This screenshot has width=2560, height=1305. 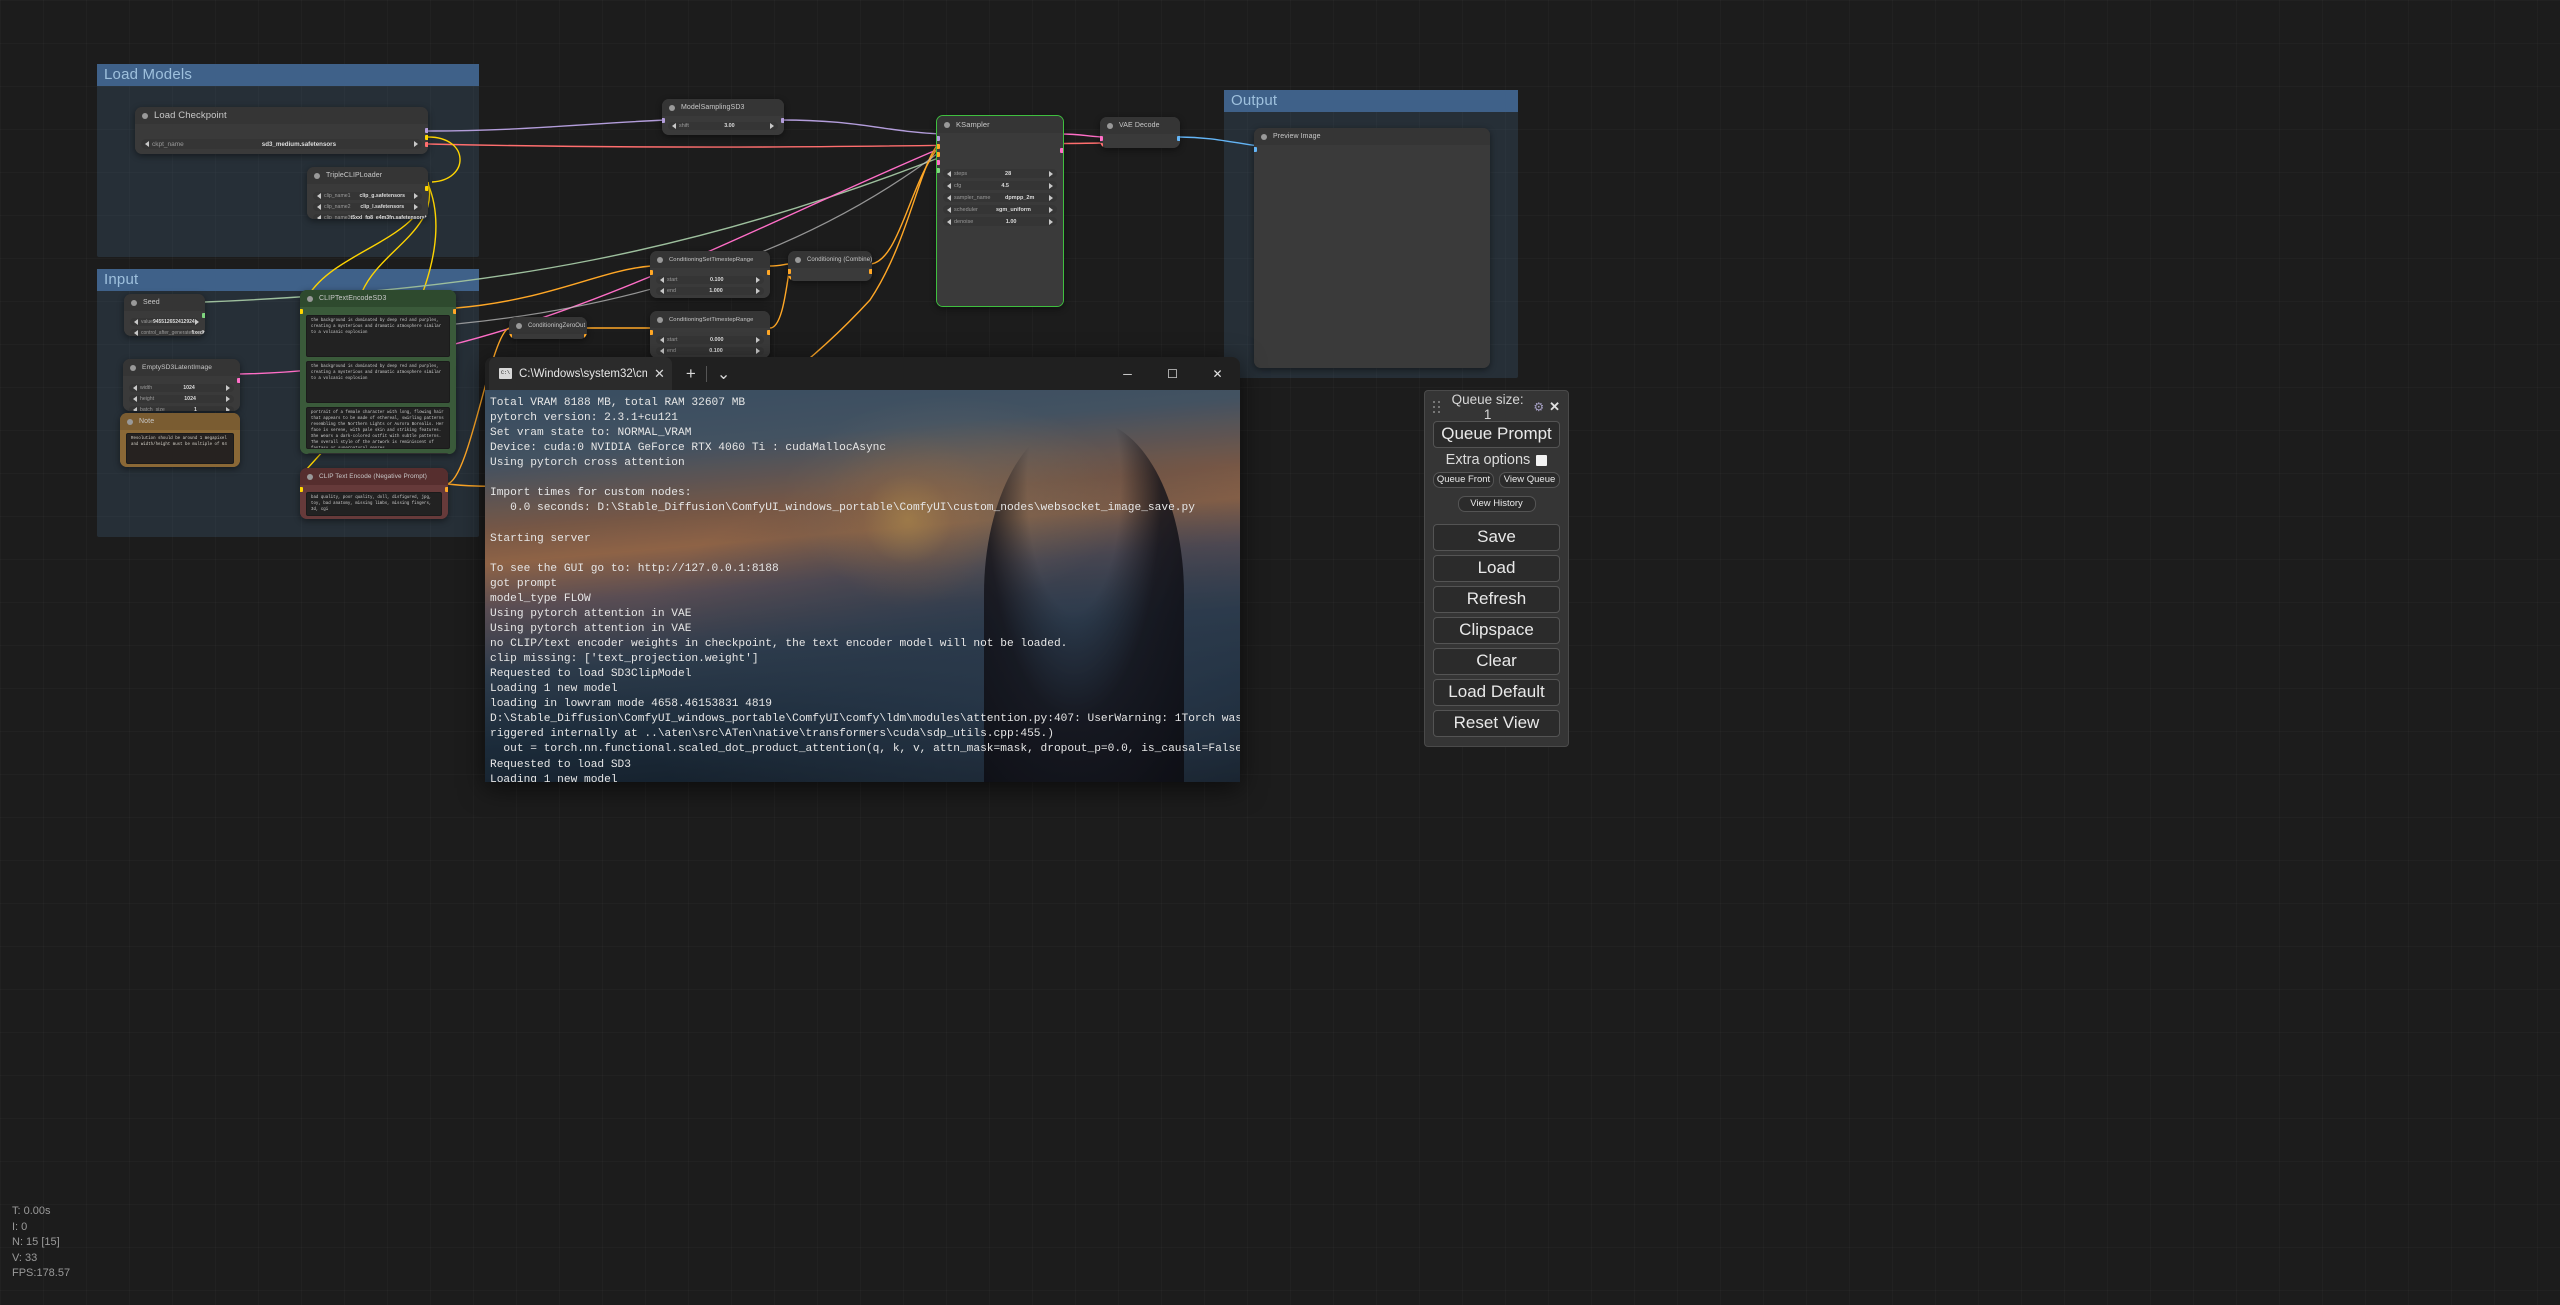 What do you see at coordinates (1178, 138) in the screenshot?
I see `port-image-out` at bounding box center [1178, 138].